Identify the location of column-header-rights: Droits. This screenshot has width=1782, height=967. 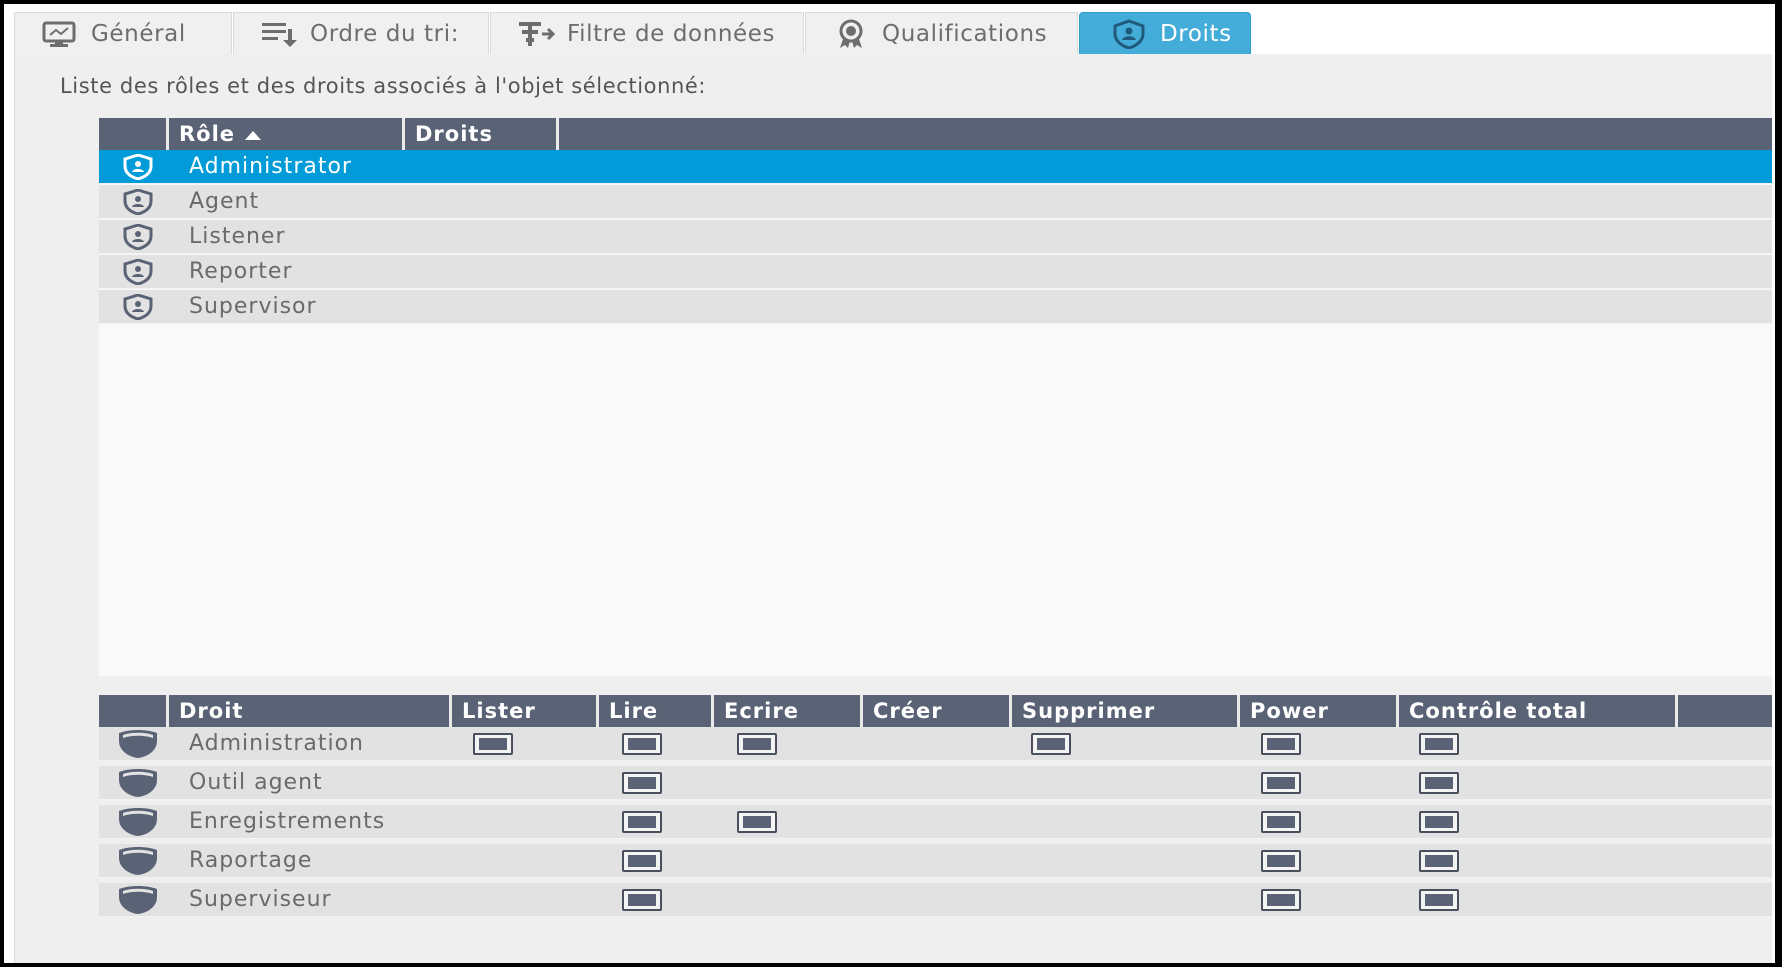
(482, 134).